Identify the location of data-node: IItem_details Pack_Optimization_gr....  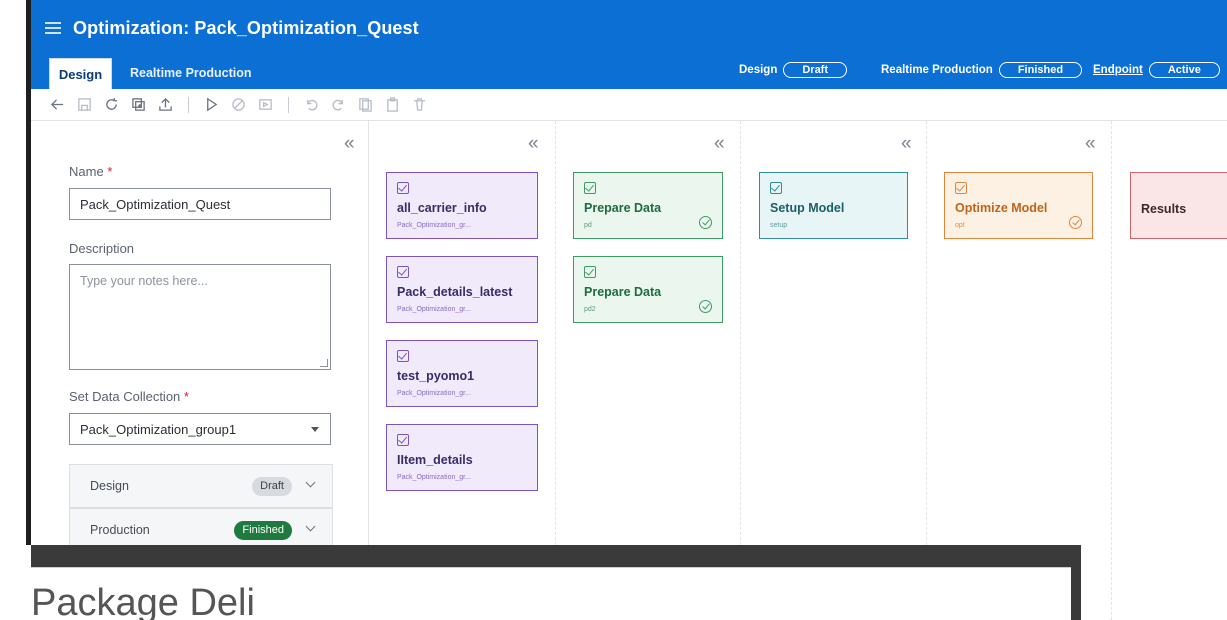
(462, 457).